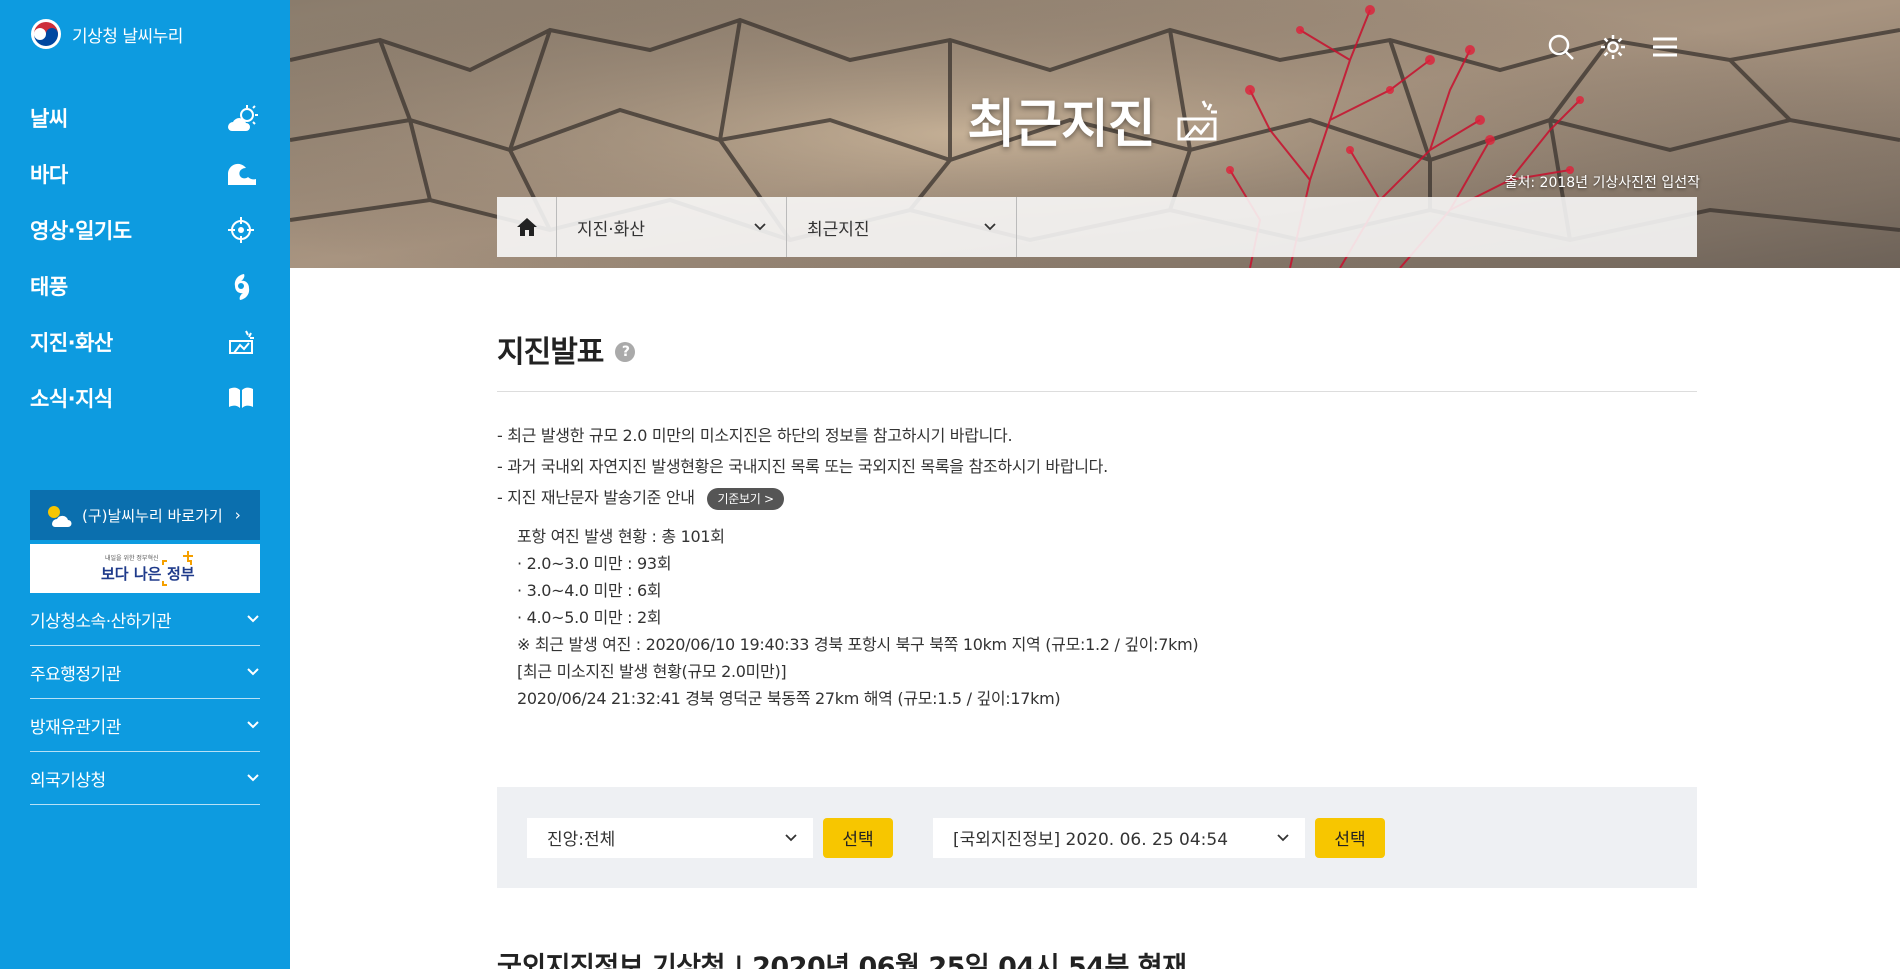 The width and height of the screenshot is (1900, 969). I want to click on gov-innovation-logo: 내일을 위한 정부혁신 보다 나은 정부, so click(148, 568).